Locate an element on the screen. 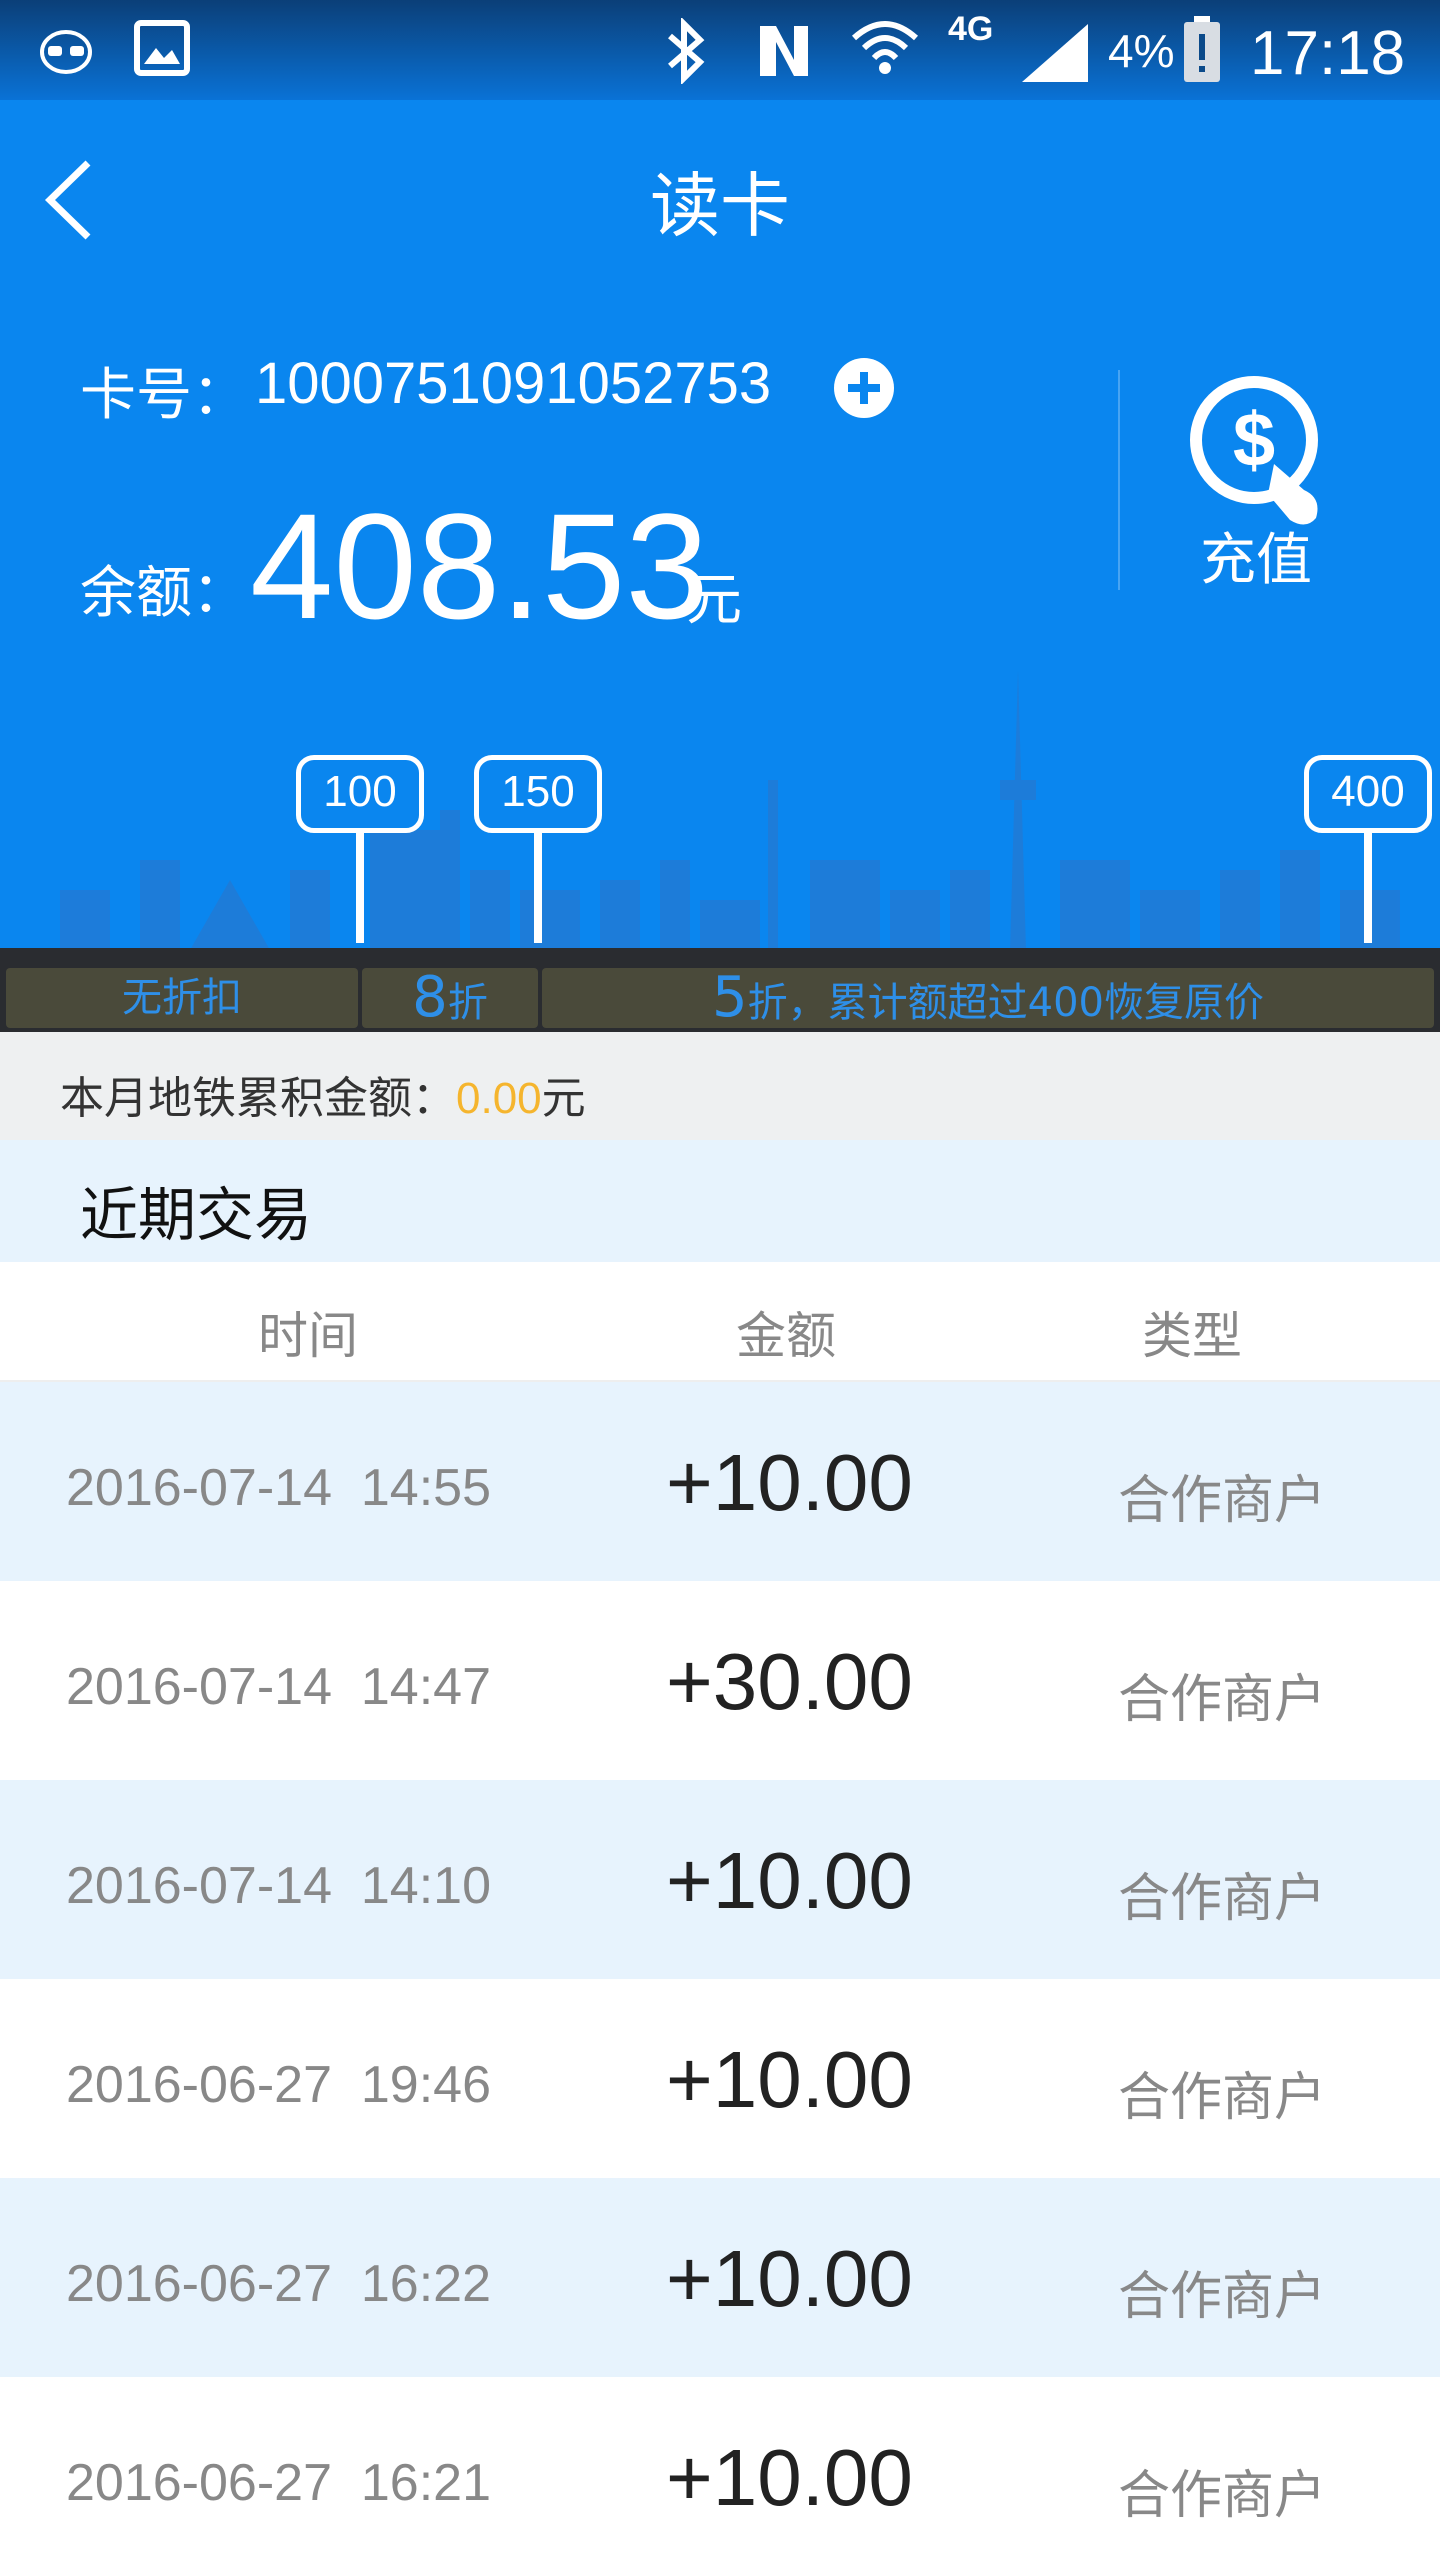 The width and height of the screenshot is (1440, 2560). transaction-time: 2016-07-14 14:10 is located at coordinates (279, 1886).